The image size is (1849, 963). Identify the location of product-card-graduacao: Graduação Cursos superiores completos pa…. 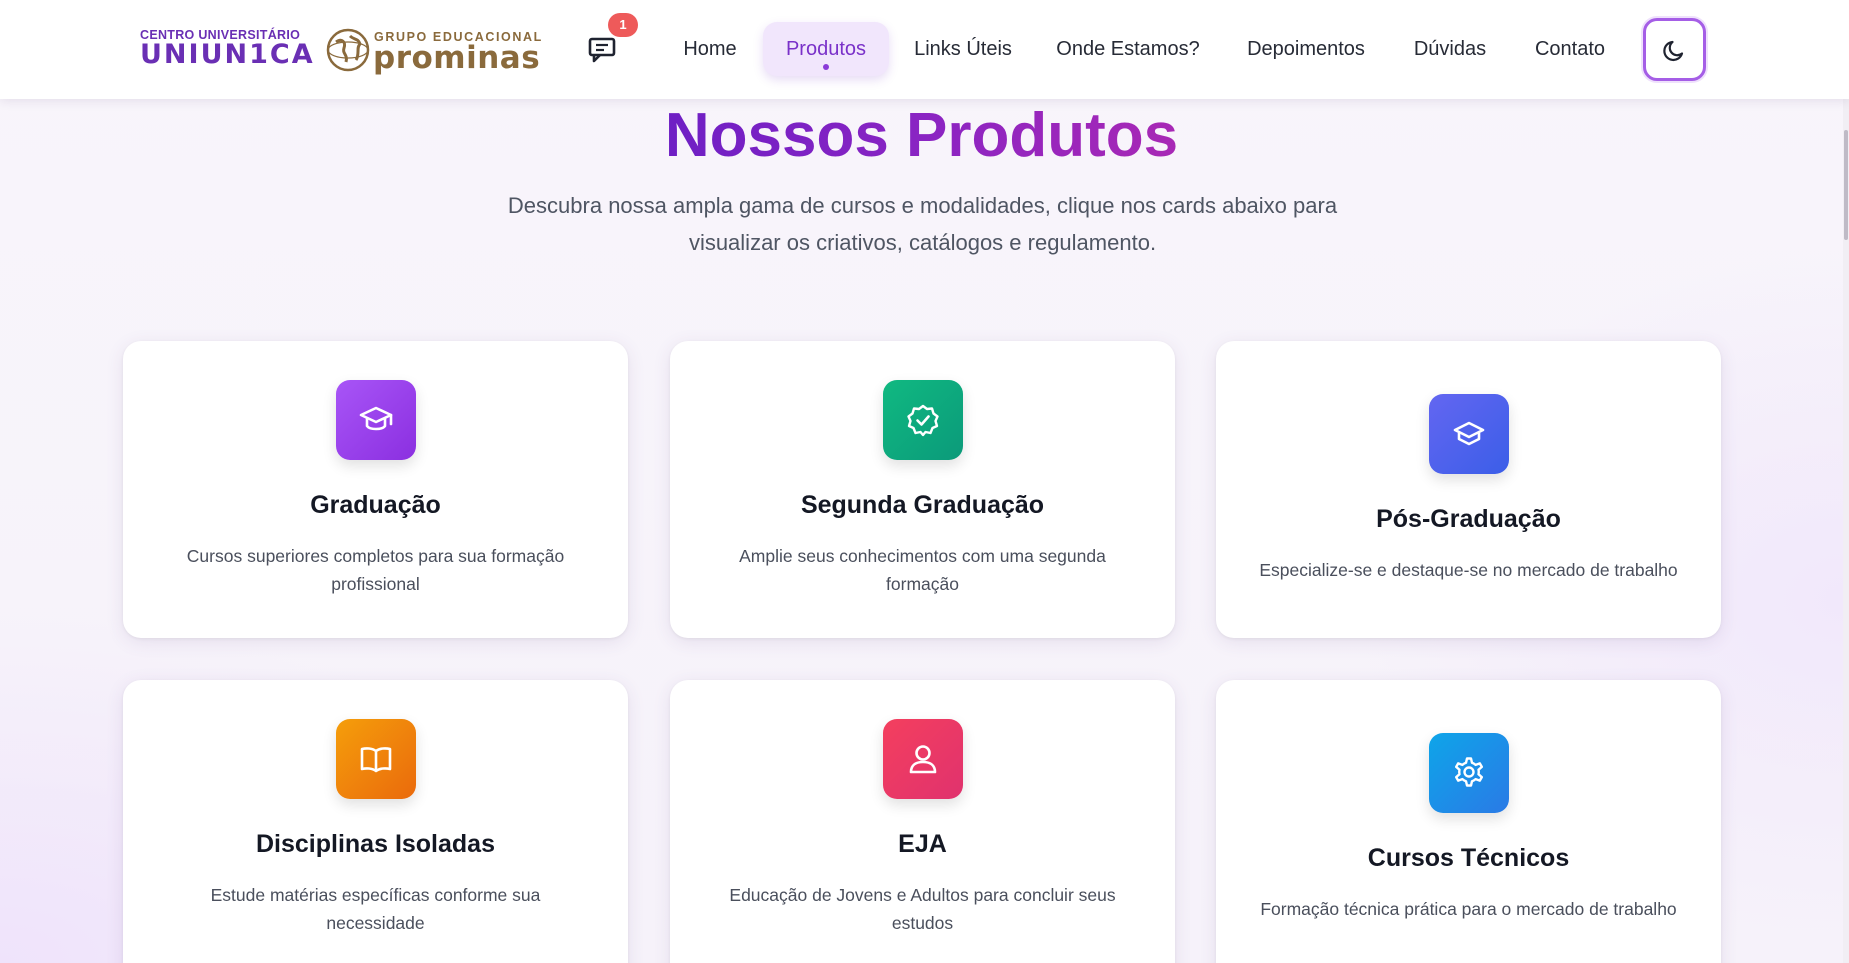
(375, 489).